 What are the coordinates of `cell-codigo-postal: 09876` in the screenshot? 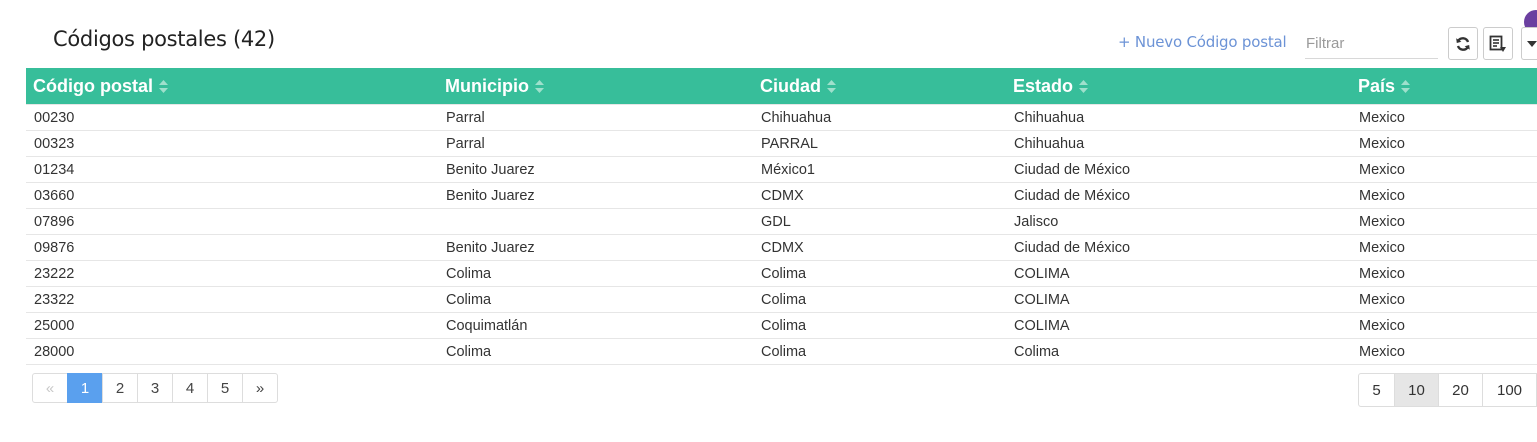 It's located at (232, 247).